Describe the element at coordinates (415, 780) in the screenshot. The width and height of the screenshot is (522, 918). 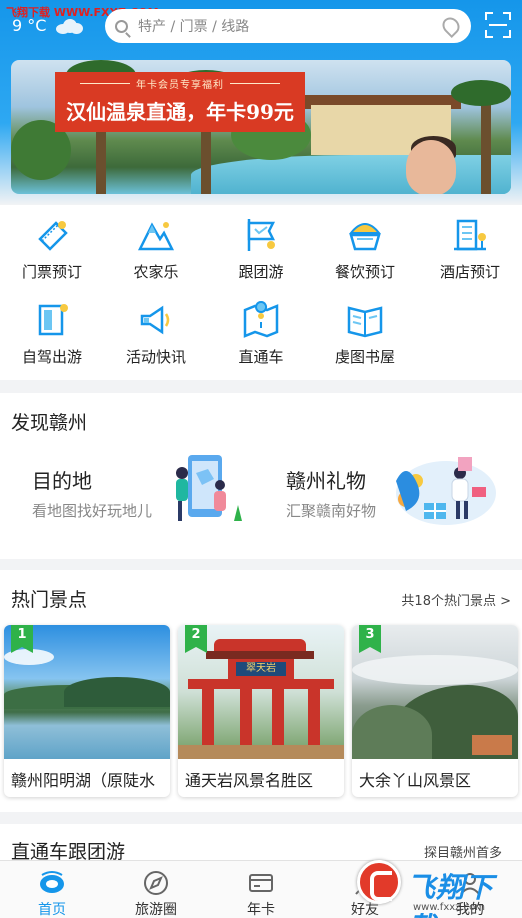
I see `spot-name: 大余丫山风景区` at that location.